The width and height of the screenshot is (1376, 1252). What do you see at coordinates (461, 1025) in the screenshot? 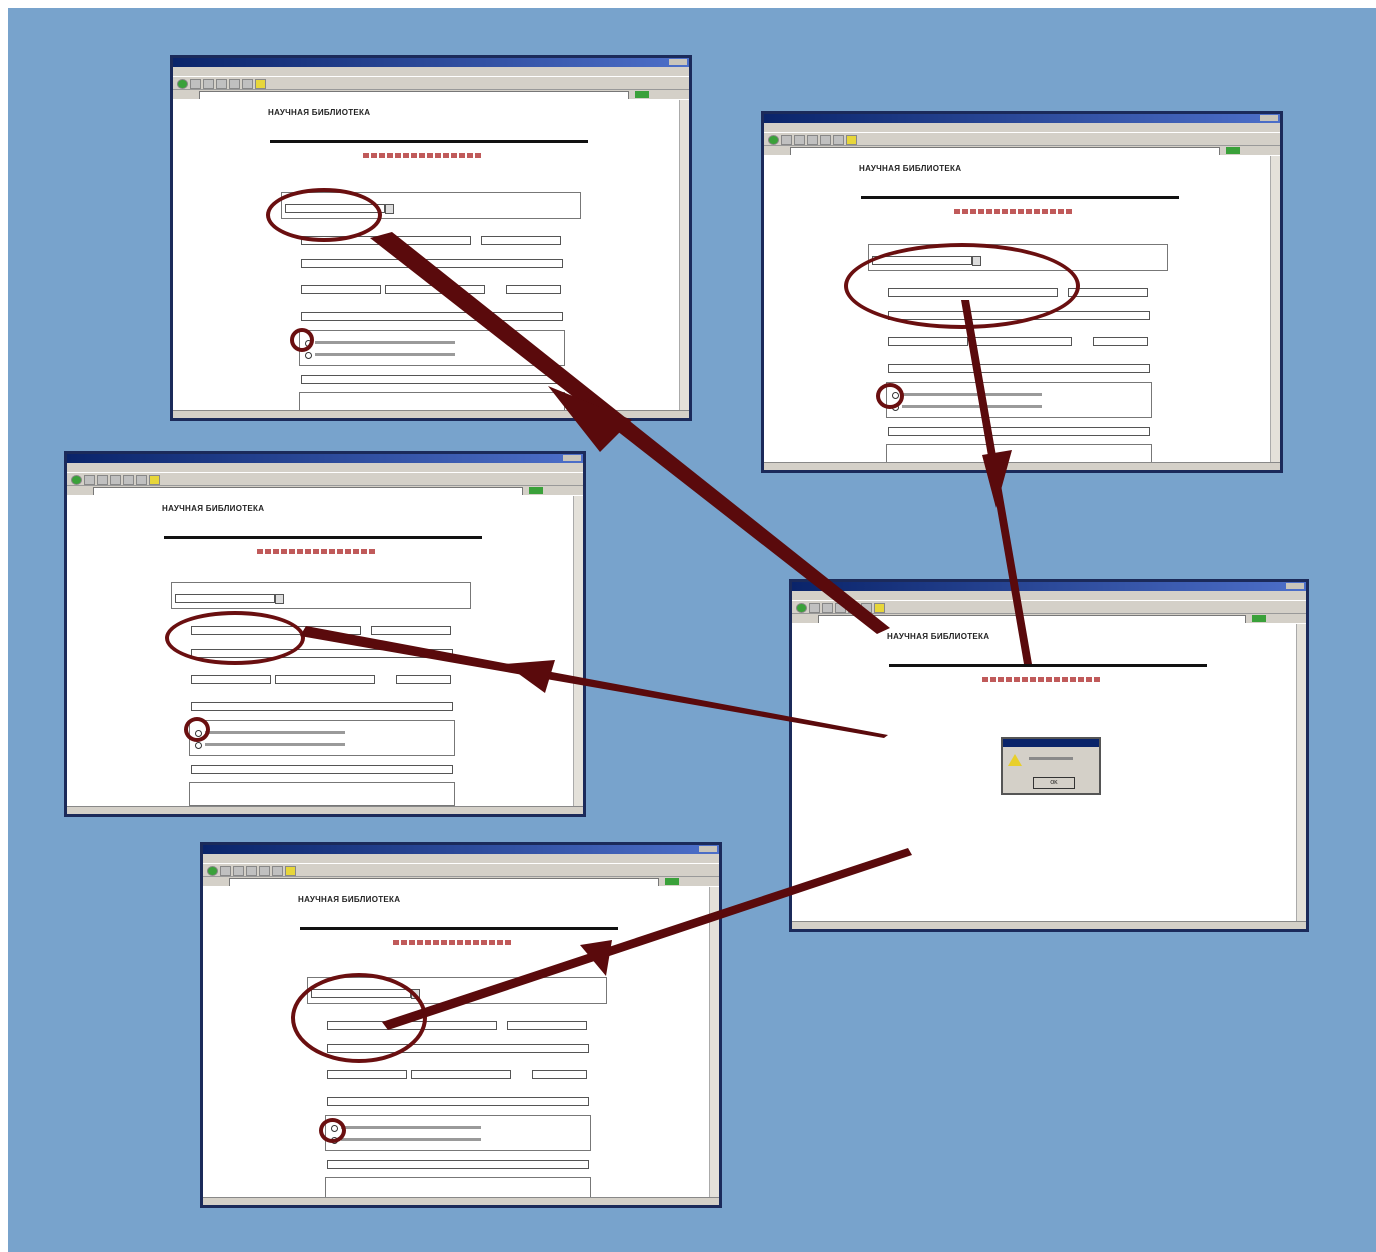
I see `window-bottom: НАУЧНАЯ БИБЛИОТЕКА` at bounding box center [461, 1025].